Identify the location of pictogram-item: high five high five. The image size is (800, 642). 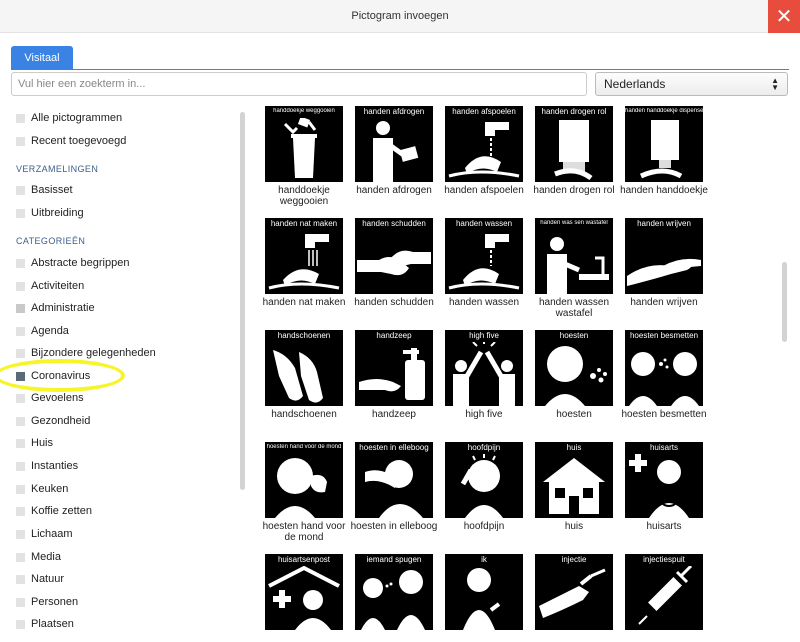
(487, 375).